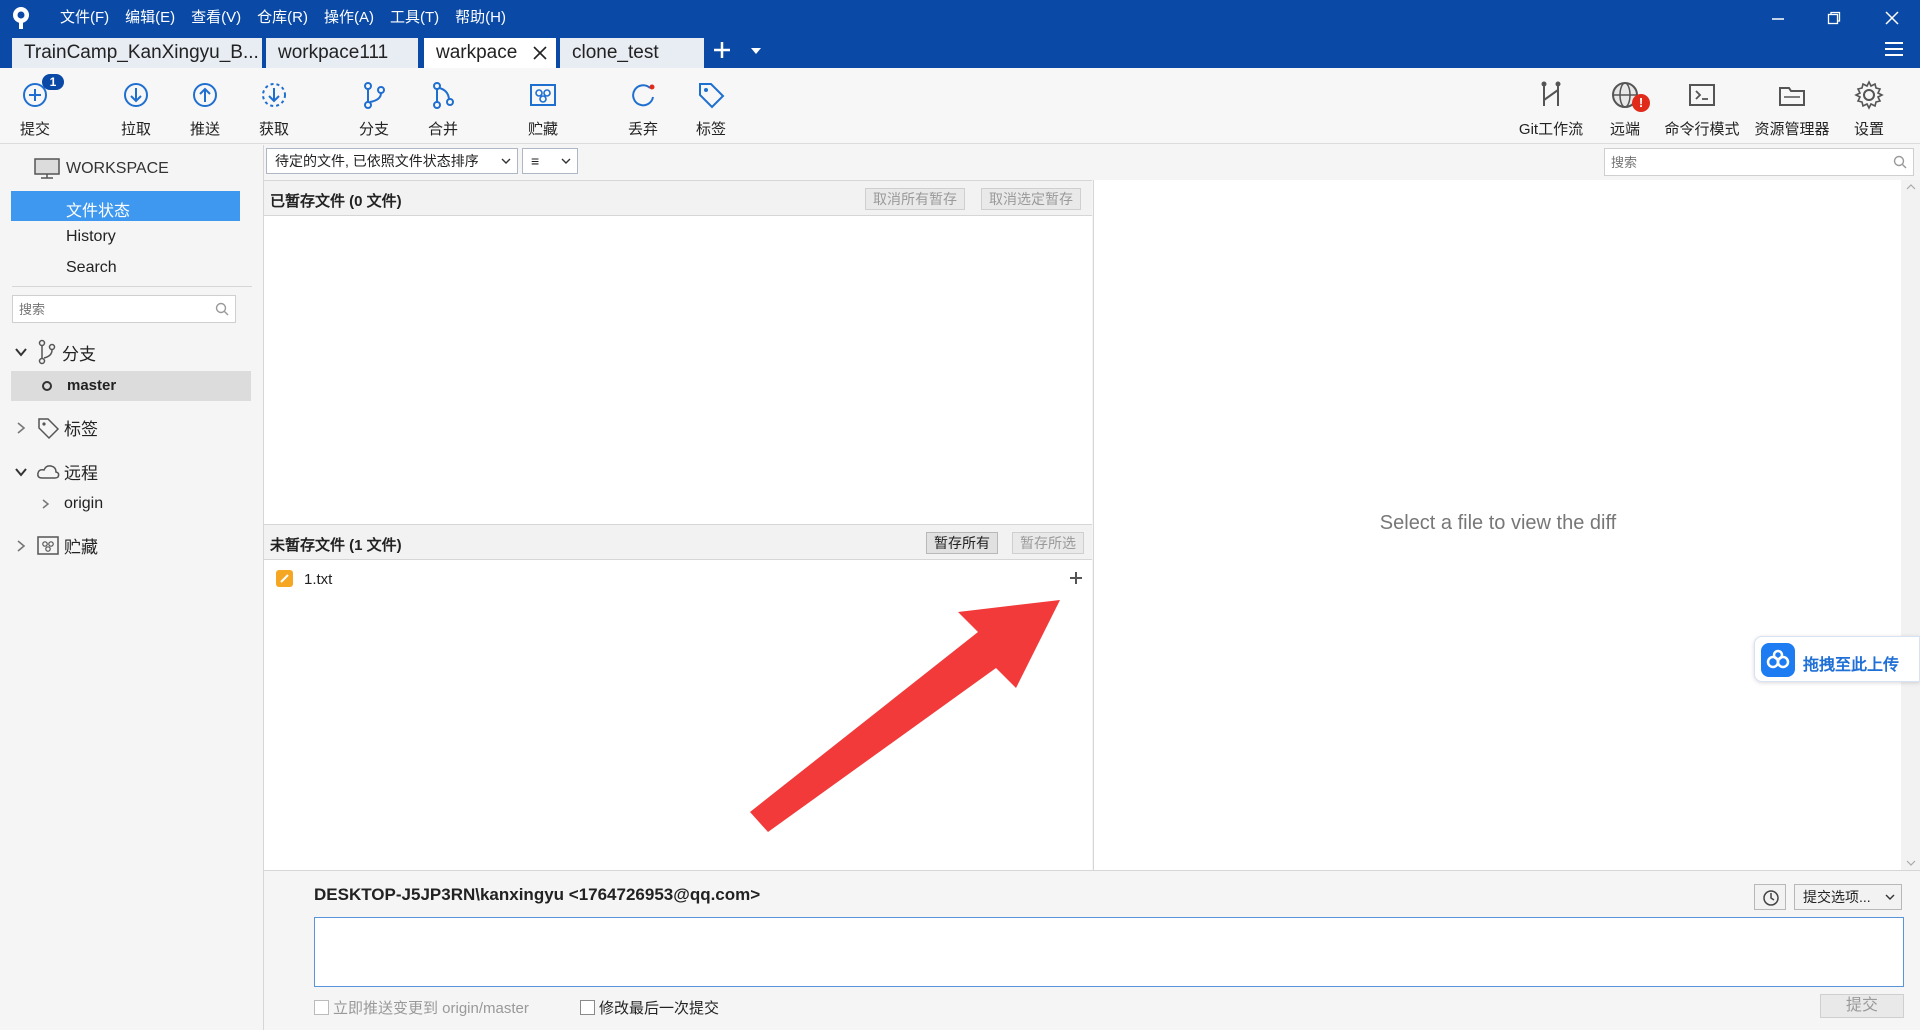  Describe the element at coordinates (56, 471) in the screenshot. I see `sidebar-group-remotes: 远程` at that location.